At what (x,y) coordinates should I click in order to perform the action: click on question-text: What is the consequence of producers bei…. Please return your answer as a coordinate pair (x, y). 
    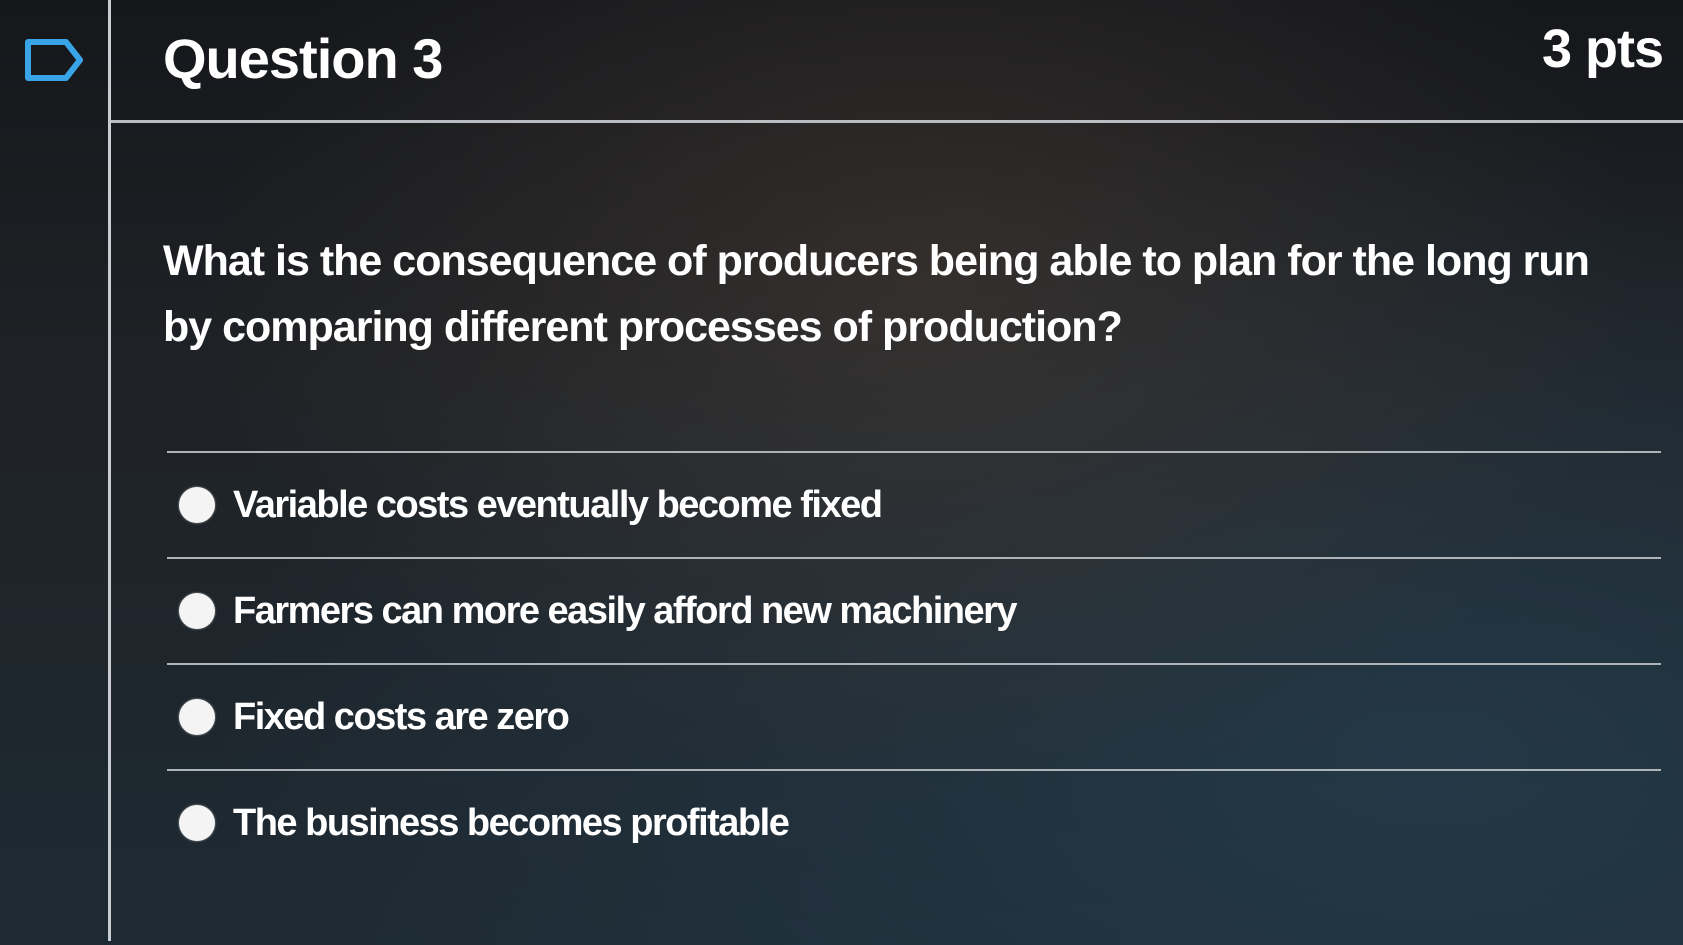
    Looking at the image, I should click on (876, 294).